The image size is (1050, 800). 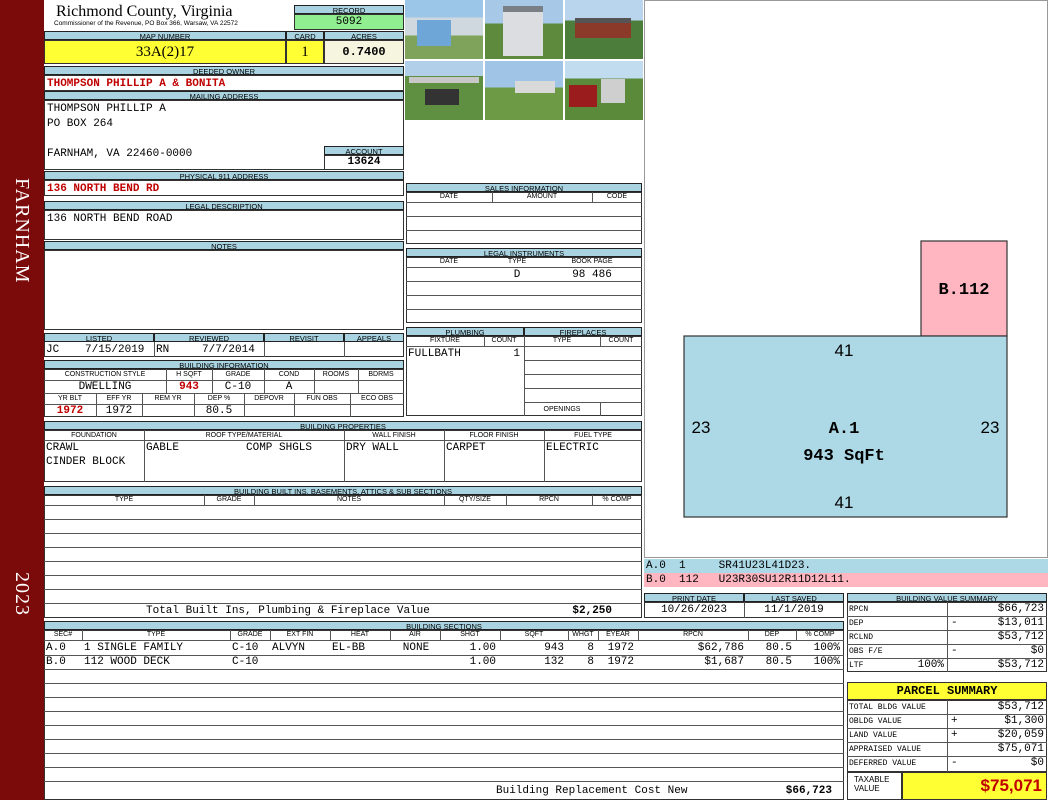 What do you see at coordinates (416, 648) in the screenshot?
I see `section-cell-air: NONE` at bounding box center [416, 648].